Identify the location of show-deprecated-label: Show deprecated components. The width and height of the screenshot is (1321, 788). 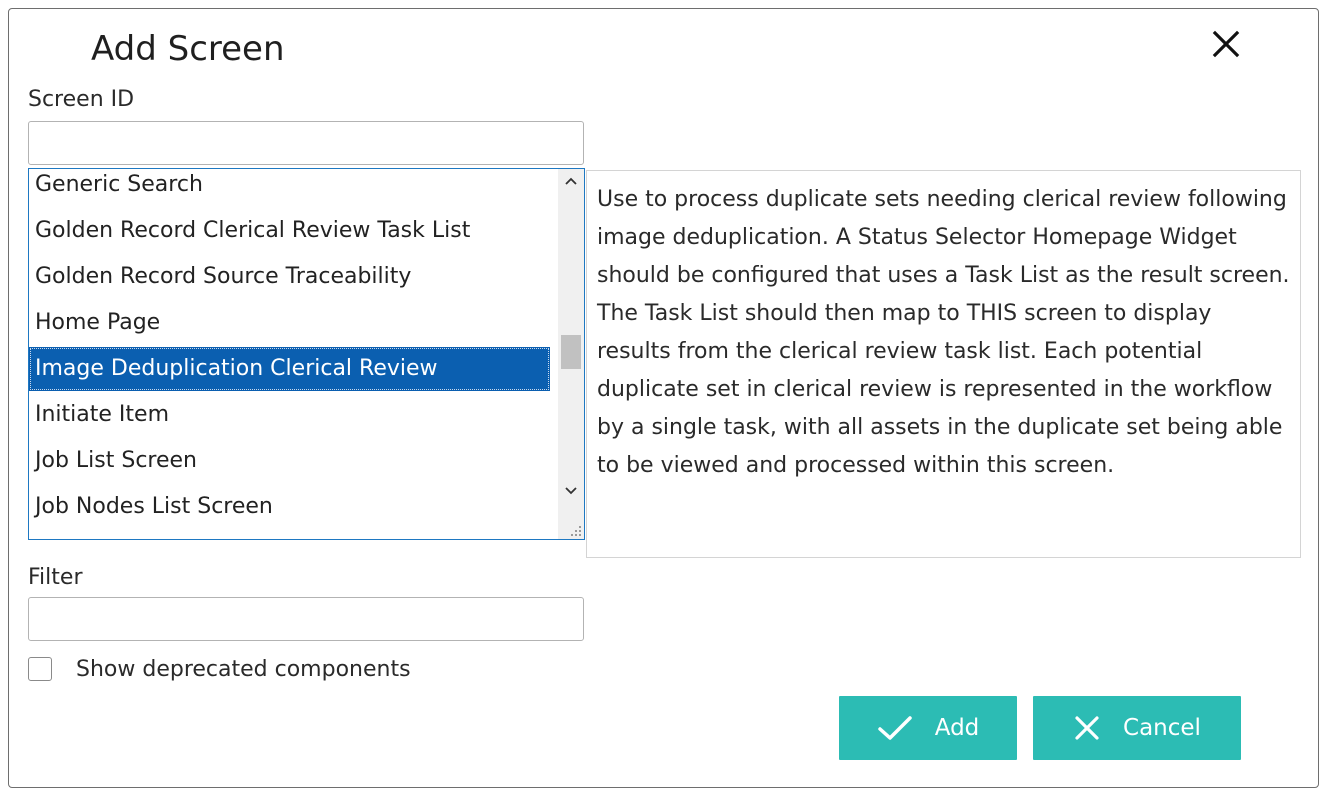
(243, 669).